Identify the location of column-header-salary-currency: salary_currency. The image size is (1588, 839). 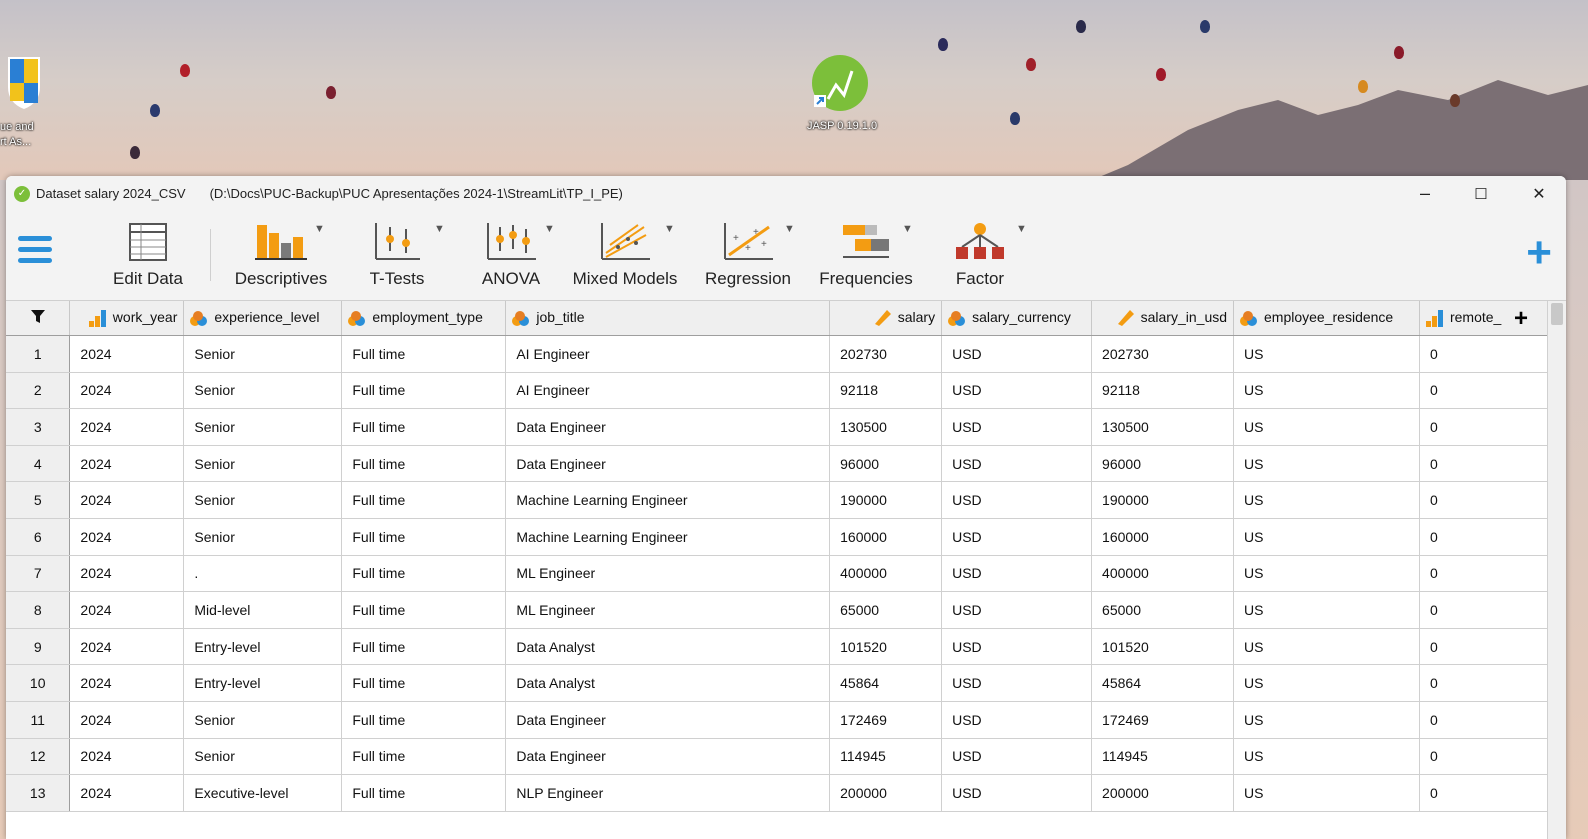
(1017, 318).